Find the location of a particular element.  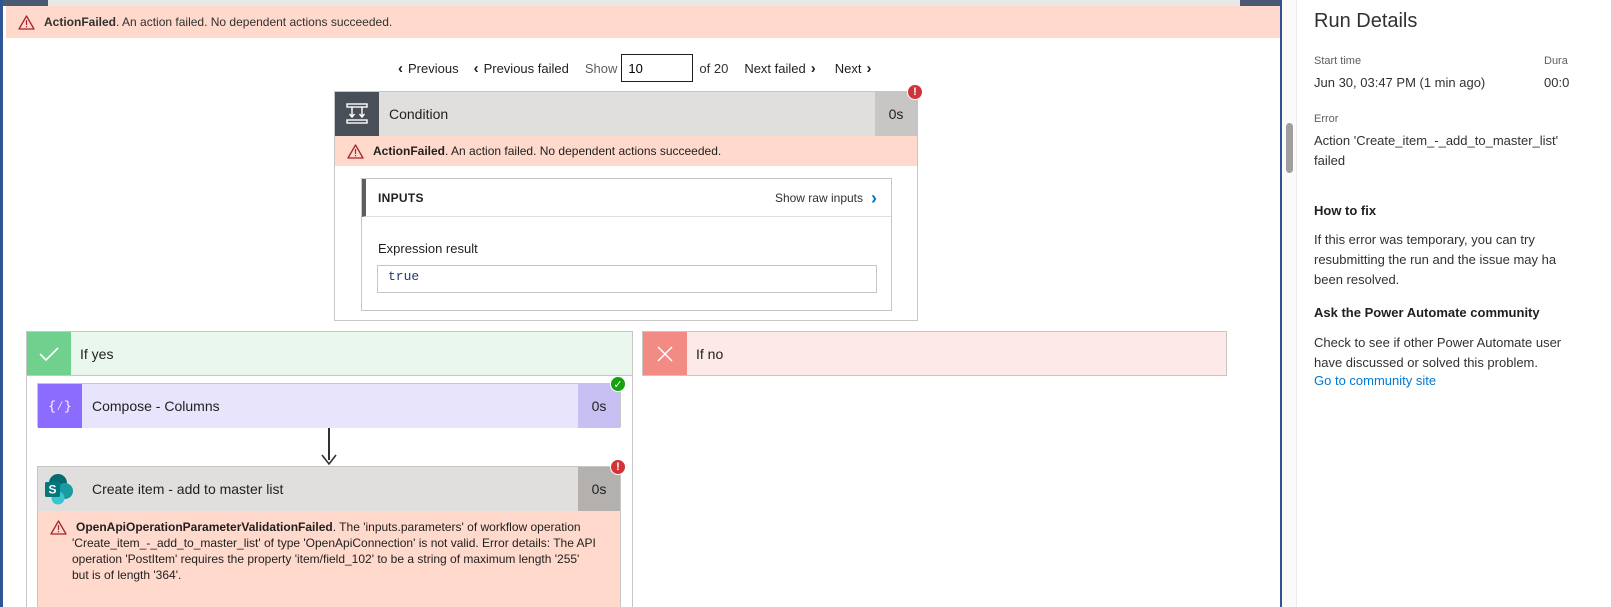

previous-failed-button: ‹ Previous failed is located at coordinates (519, 68).